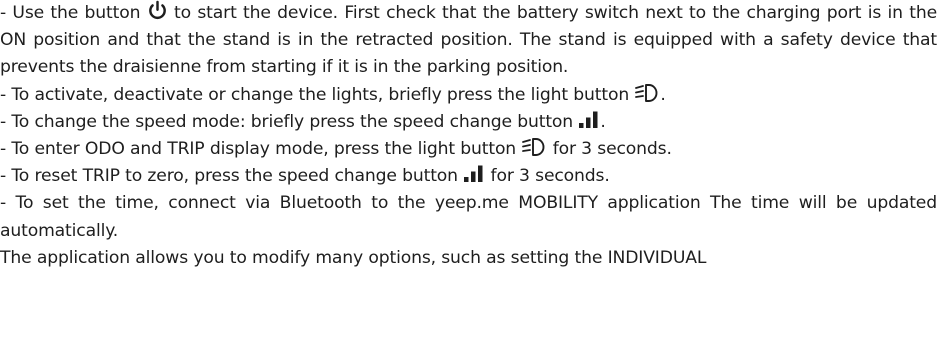 The image size is (939, 362). What do you see at coordinates (157, 10) in the screenshot?
I see `power-icon` at bounding box center [157, 10].